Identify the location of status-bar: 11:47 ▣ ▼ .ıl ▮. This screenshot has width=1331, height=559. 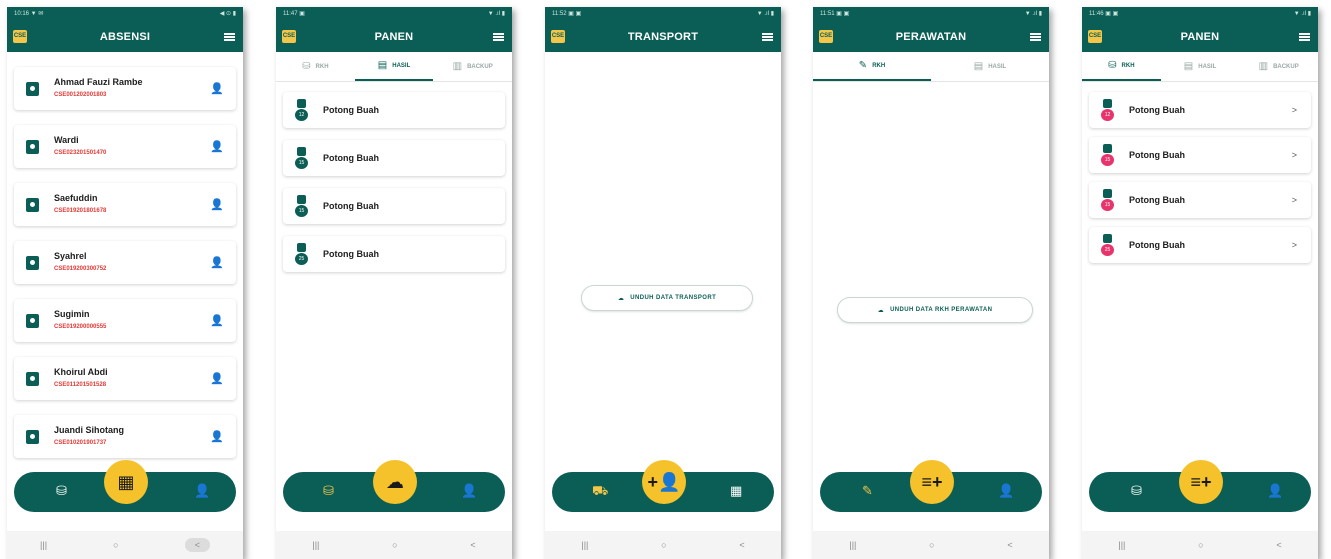
(394, 14).